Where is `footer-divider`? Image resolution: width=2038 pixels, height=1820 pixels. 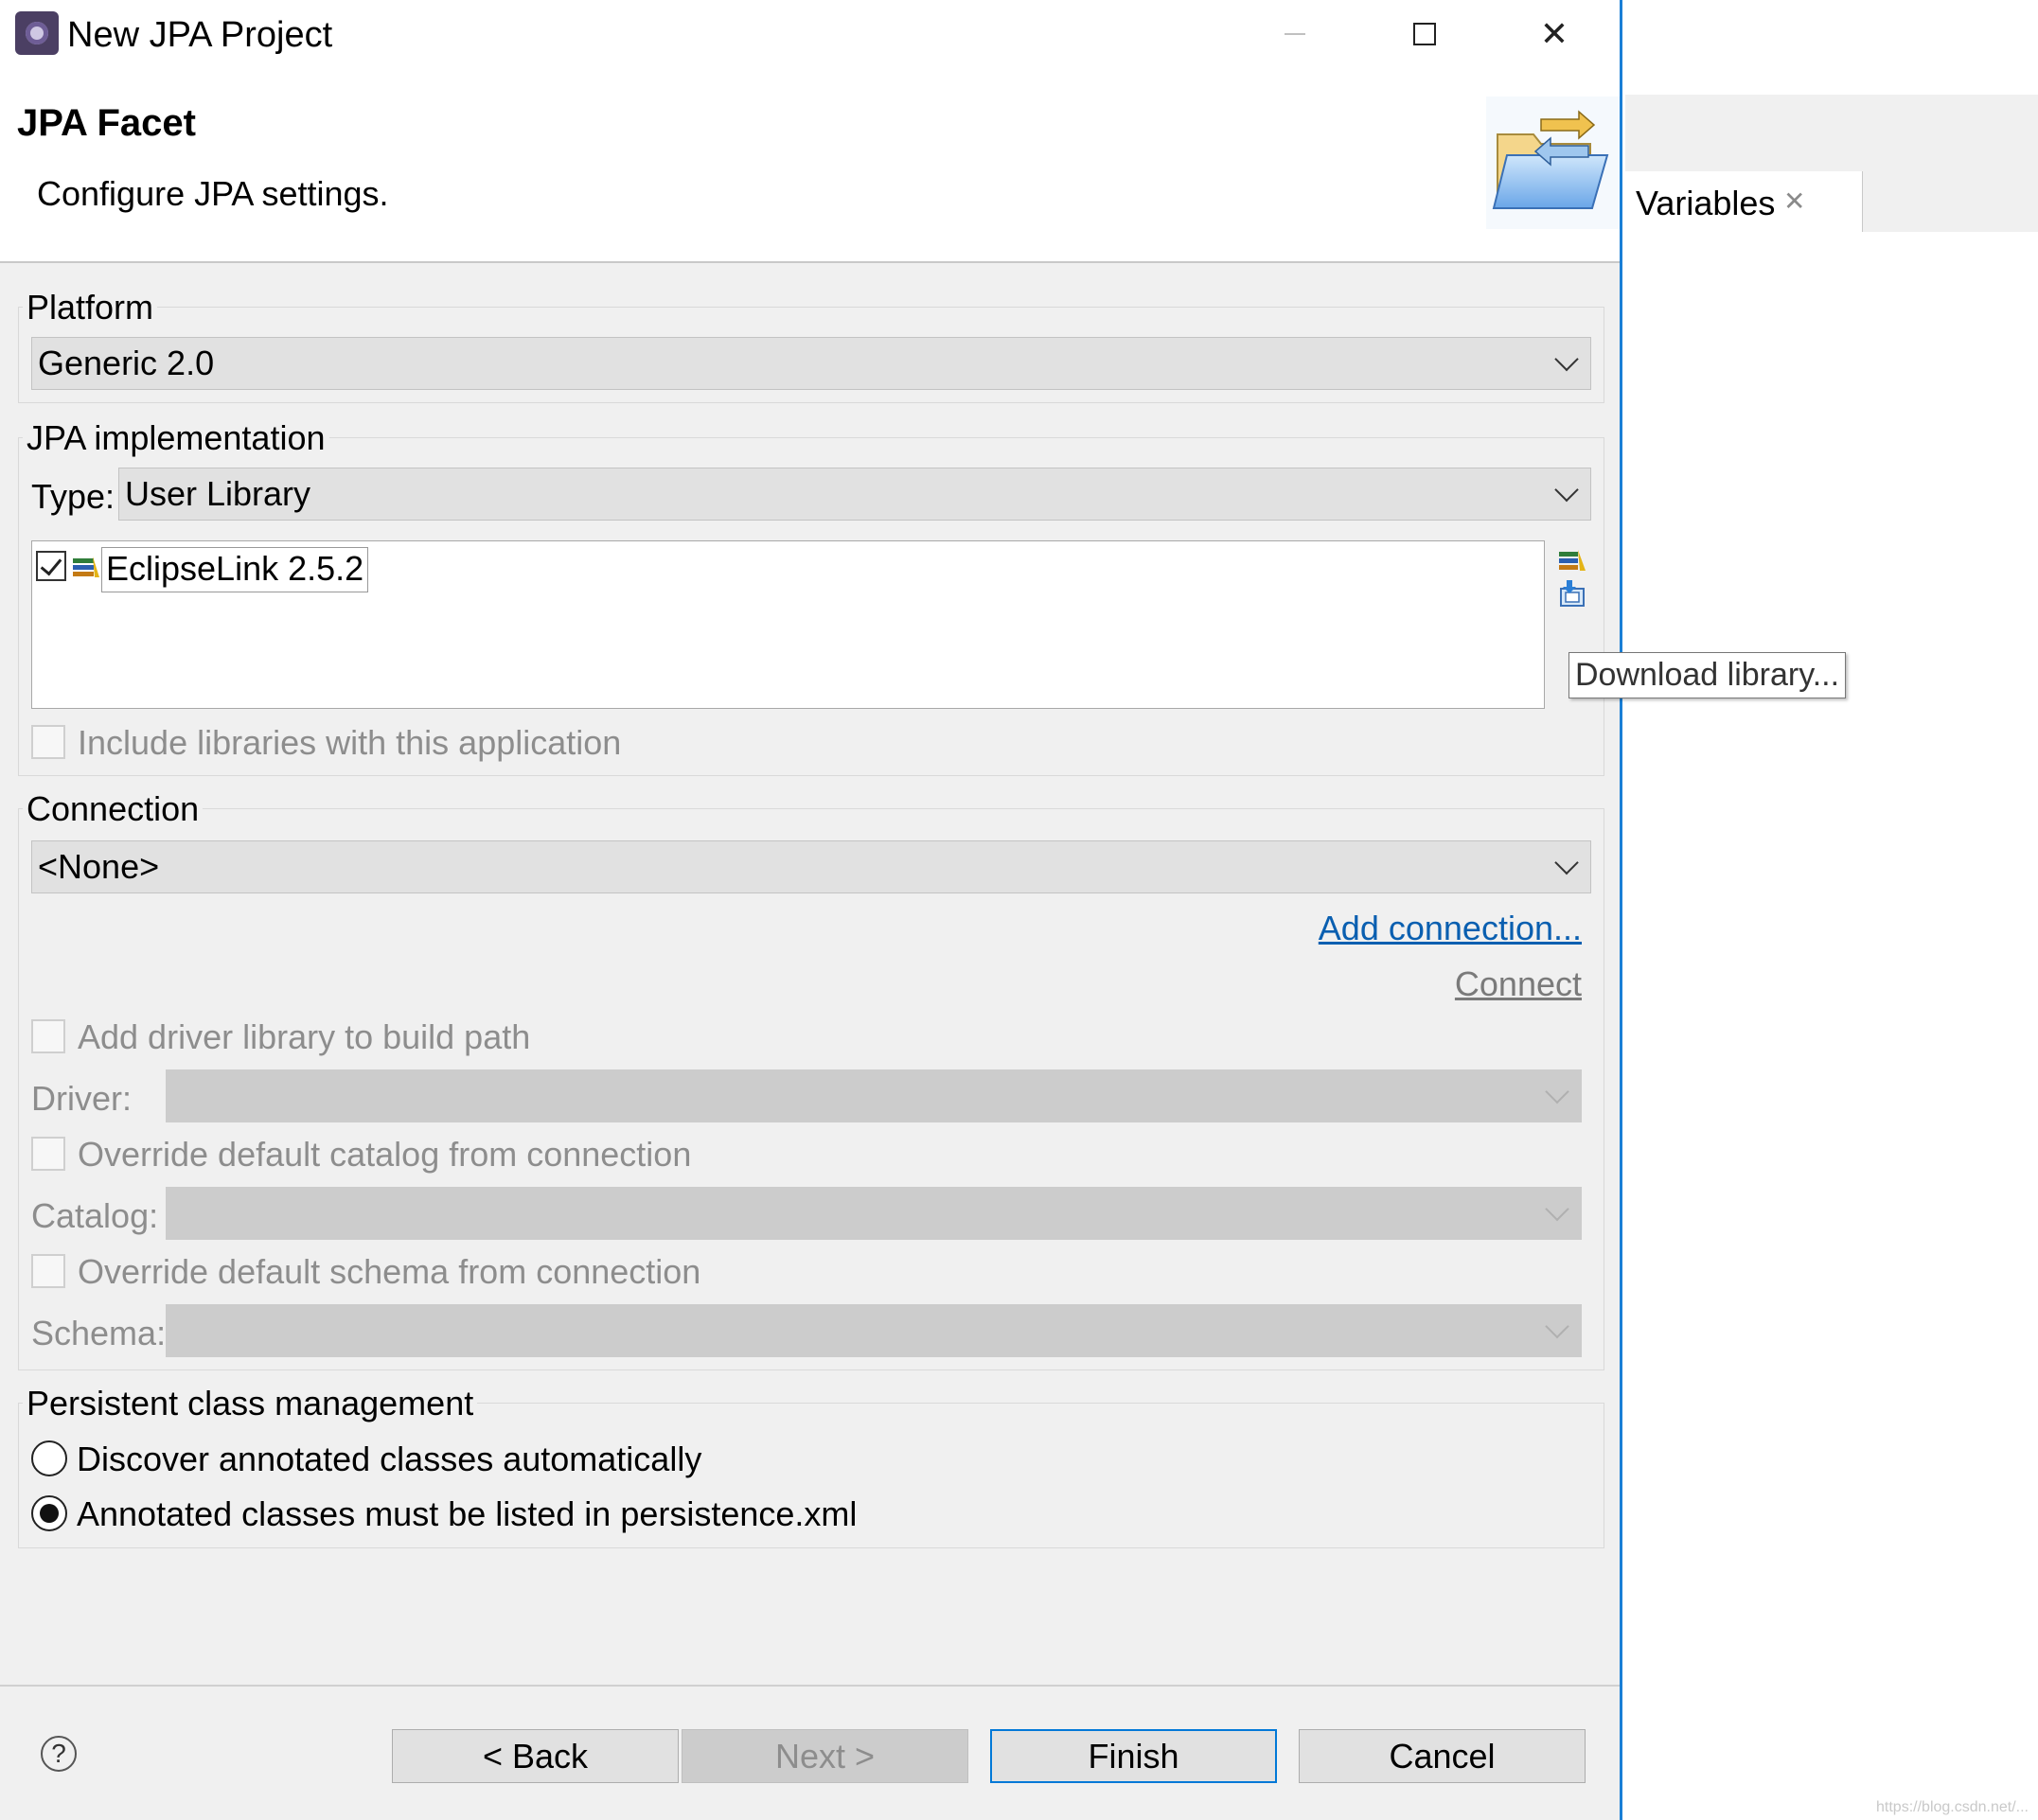 footer-divider is located at coordinates (810, 1686).